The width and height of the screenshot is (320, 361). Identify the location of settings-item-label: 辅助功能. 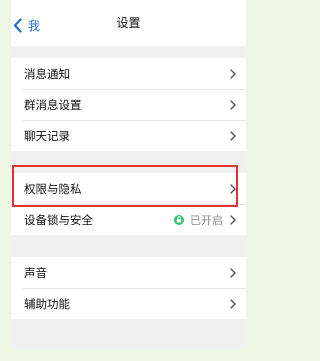
(47, 303).